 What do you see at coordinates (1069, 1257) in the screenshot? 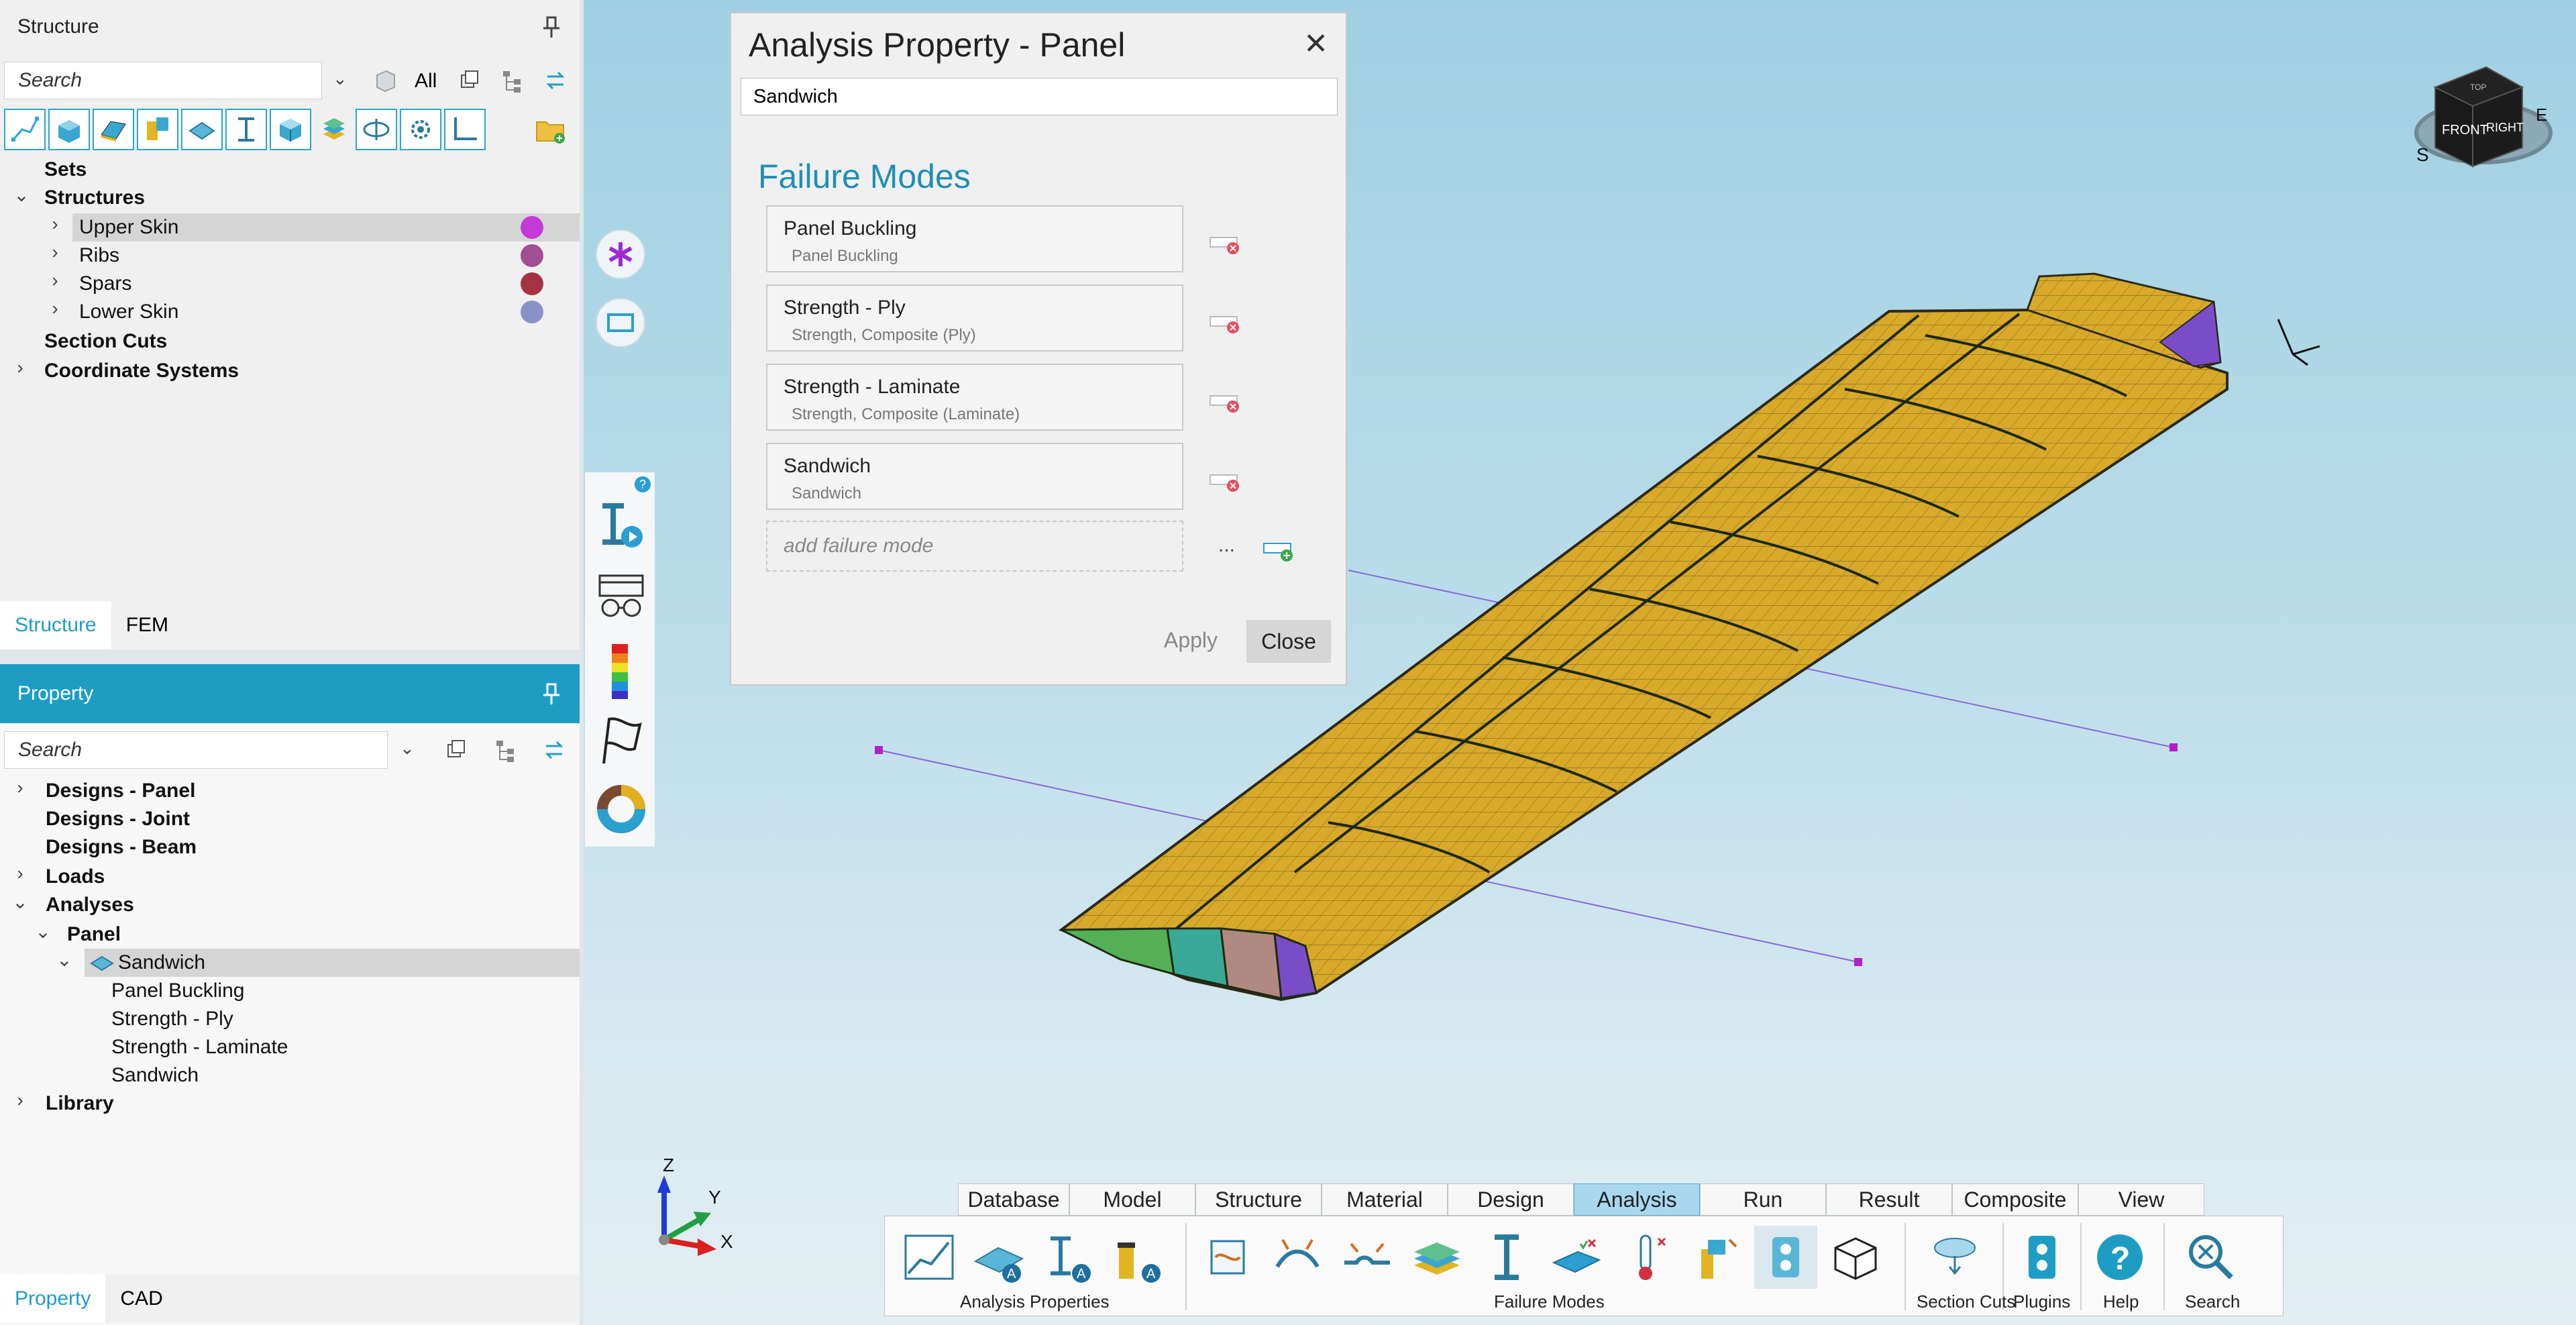
I see `beam-analysis-button: A` at bounding box center [1069, 1257].